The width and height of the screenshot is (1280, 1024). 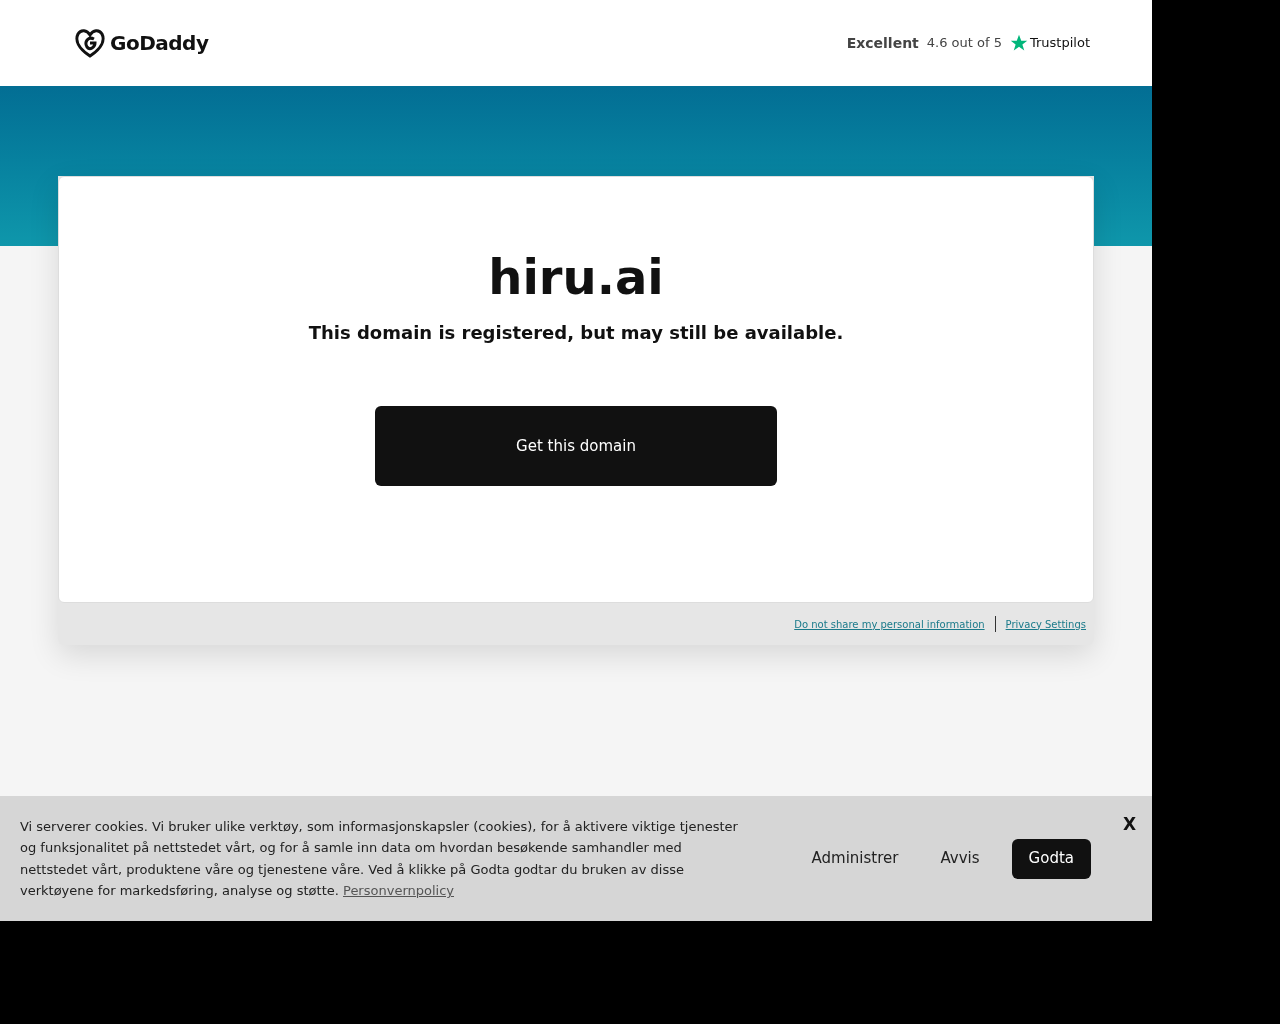 What do you see at coordinates (964, 43) in the screenshot?
I see `rating-score: 4.6 out of 5` at bounding box center [964, 43].